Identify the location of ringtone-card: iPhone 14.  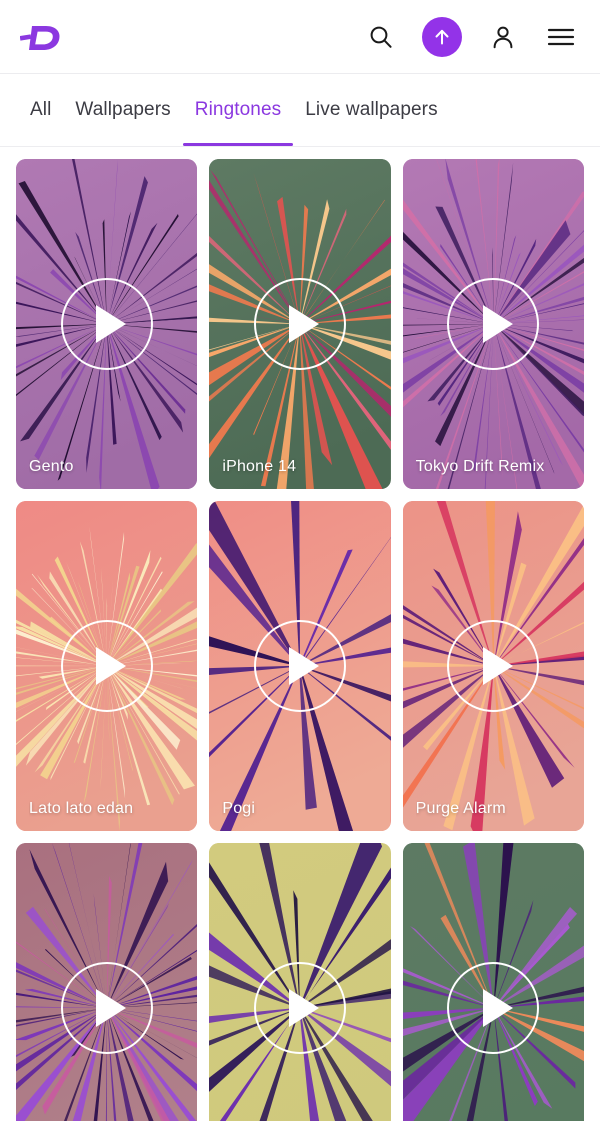
(300, 324).